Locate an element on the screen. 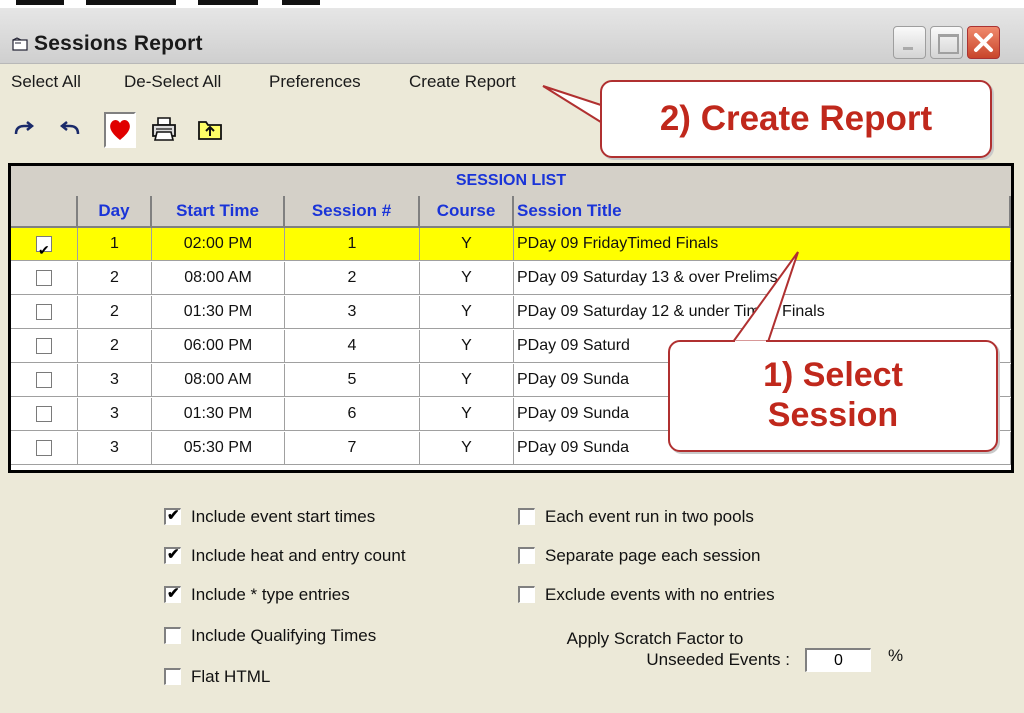  table-row: 102:00 PM1YPDay 09 FridayTimed Finals is located at coordinates (511, 244).